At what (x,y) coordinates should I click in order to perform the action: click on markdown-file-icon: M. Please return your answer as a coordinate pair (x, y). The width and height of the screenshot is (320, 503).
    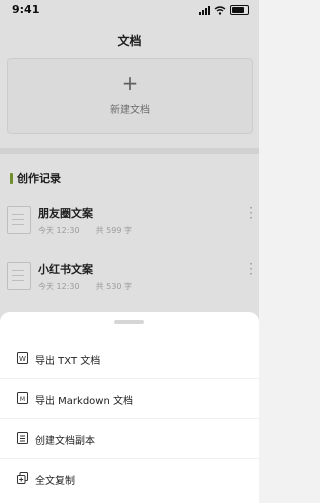
    Looking at the image, I should click on (22, 398).